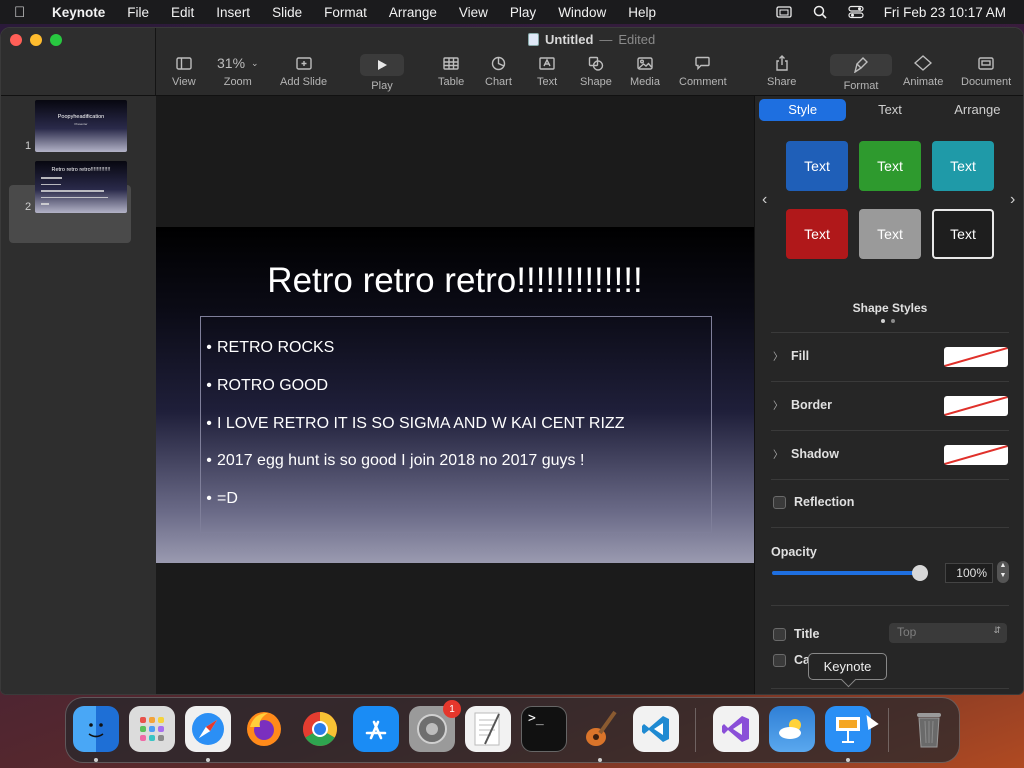 The image size is (1024, 768). I want to click on bullet-item: • RETRO ROCKS, so click(270, 347).